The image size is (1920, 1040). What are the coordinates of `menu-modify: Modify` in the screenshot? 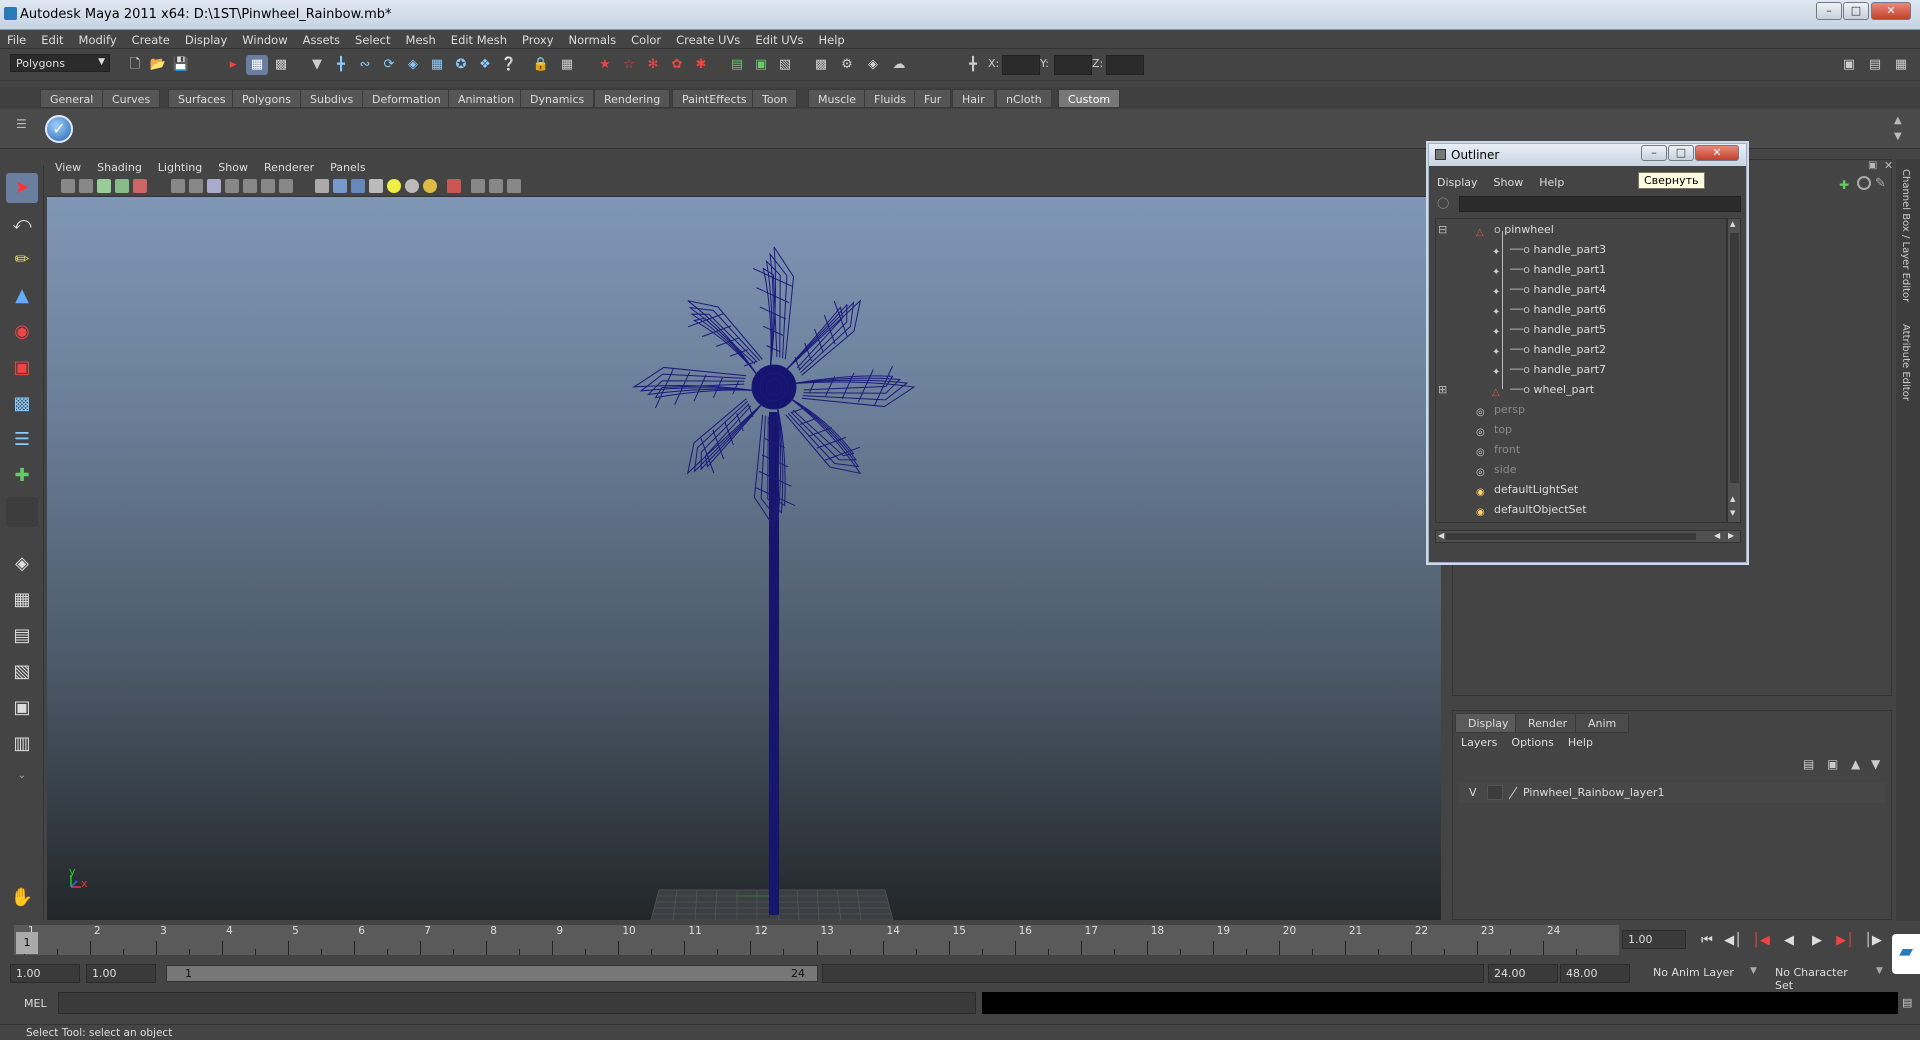 It's located at (98, 38).